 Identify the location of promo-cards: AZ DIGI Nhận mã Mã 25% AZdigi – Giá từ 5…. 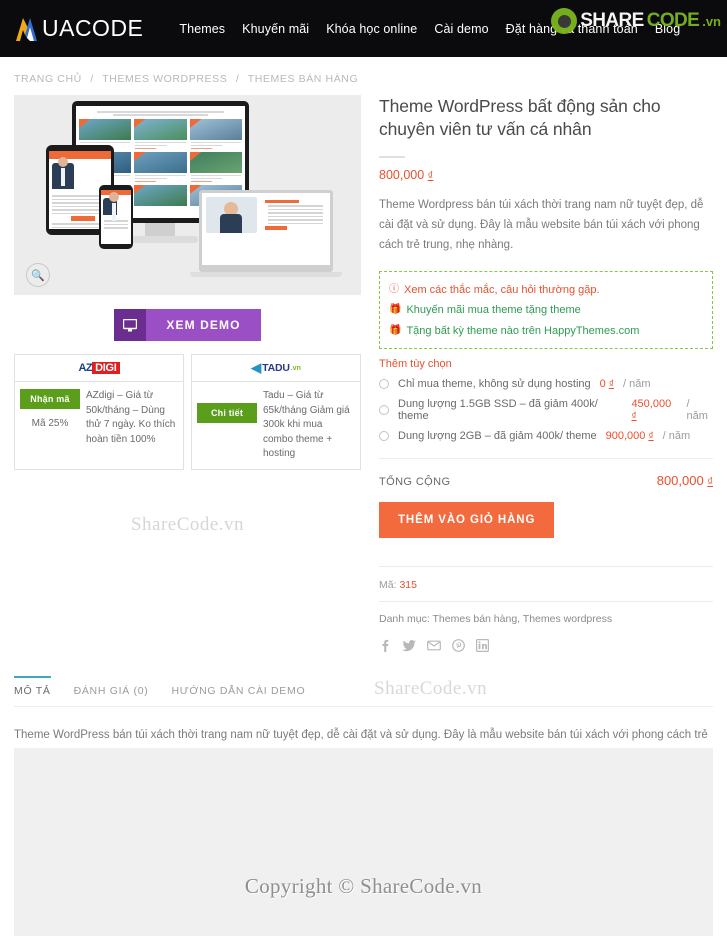
(187, 412).